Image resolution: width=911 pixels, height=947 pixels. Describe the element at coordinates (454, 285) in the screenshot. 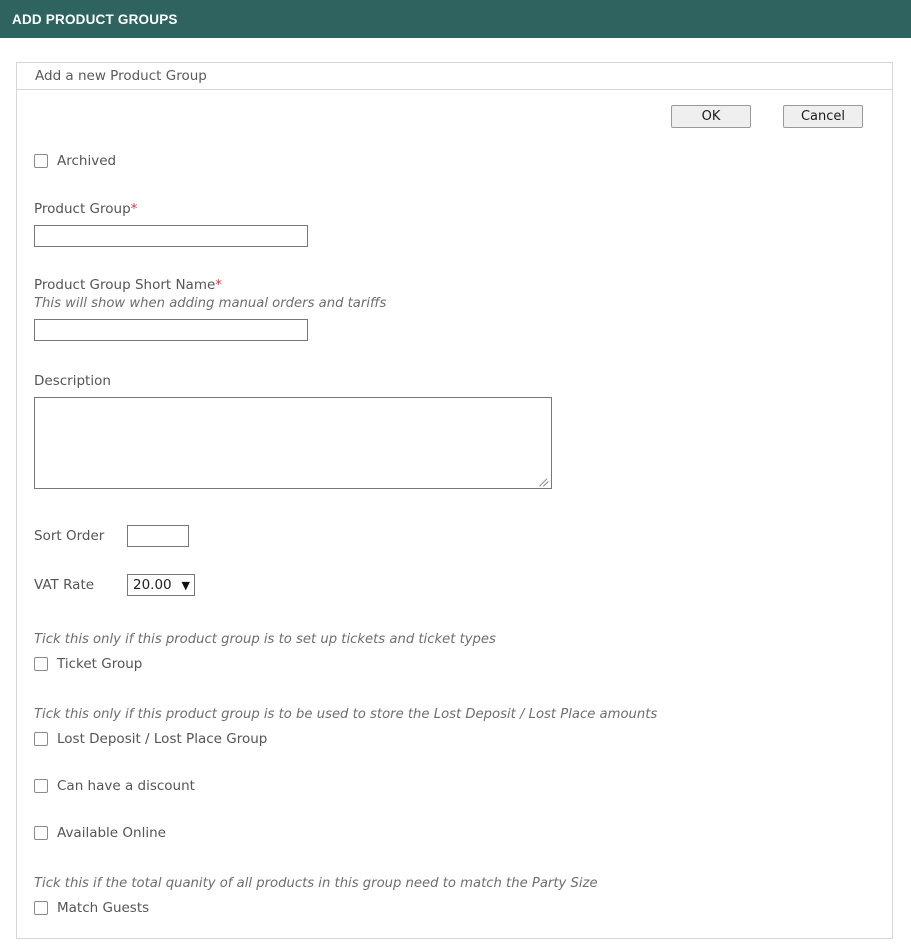

I see `short-name-label: Product Group Short Name*` at that location.